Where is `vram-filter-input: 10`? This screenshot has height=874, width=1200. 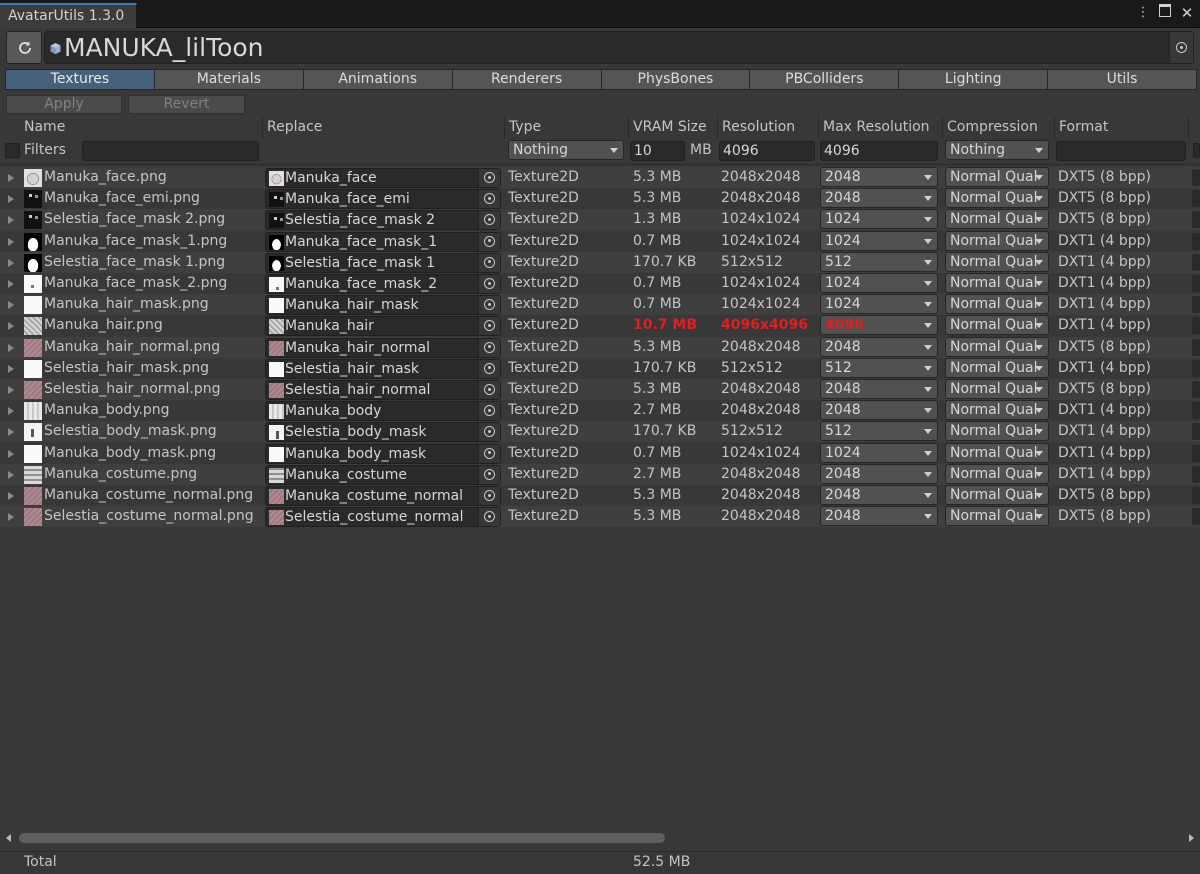 vram-filter-input: 10 is located at coordinates (657, 151).